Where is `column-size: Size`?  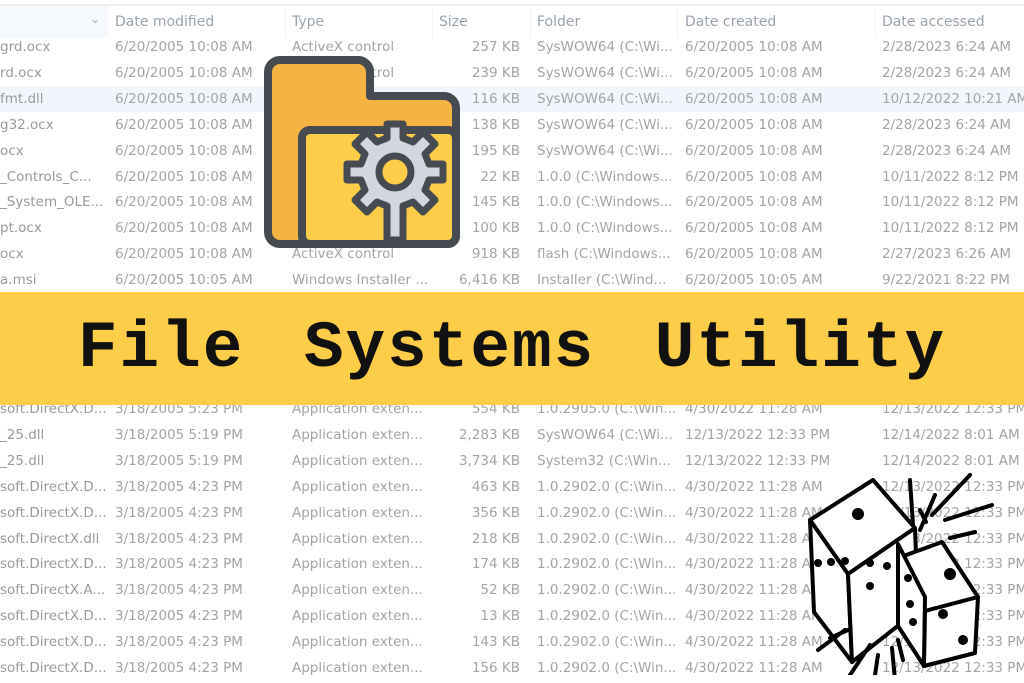
column-size: Size is located at coordinates (453, 22).